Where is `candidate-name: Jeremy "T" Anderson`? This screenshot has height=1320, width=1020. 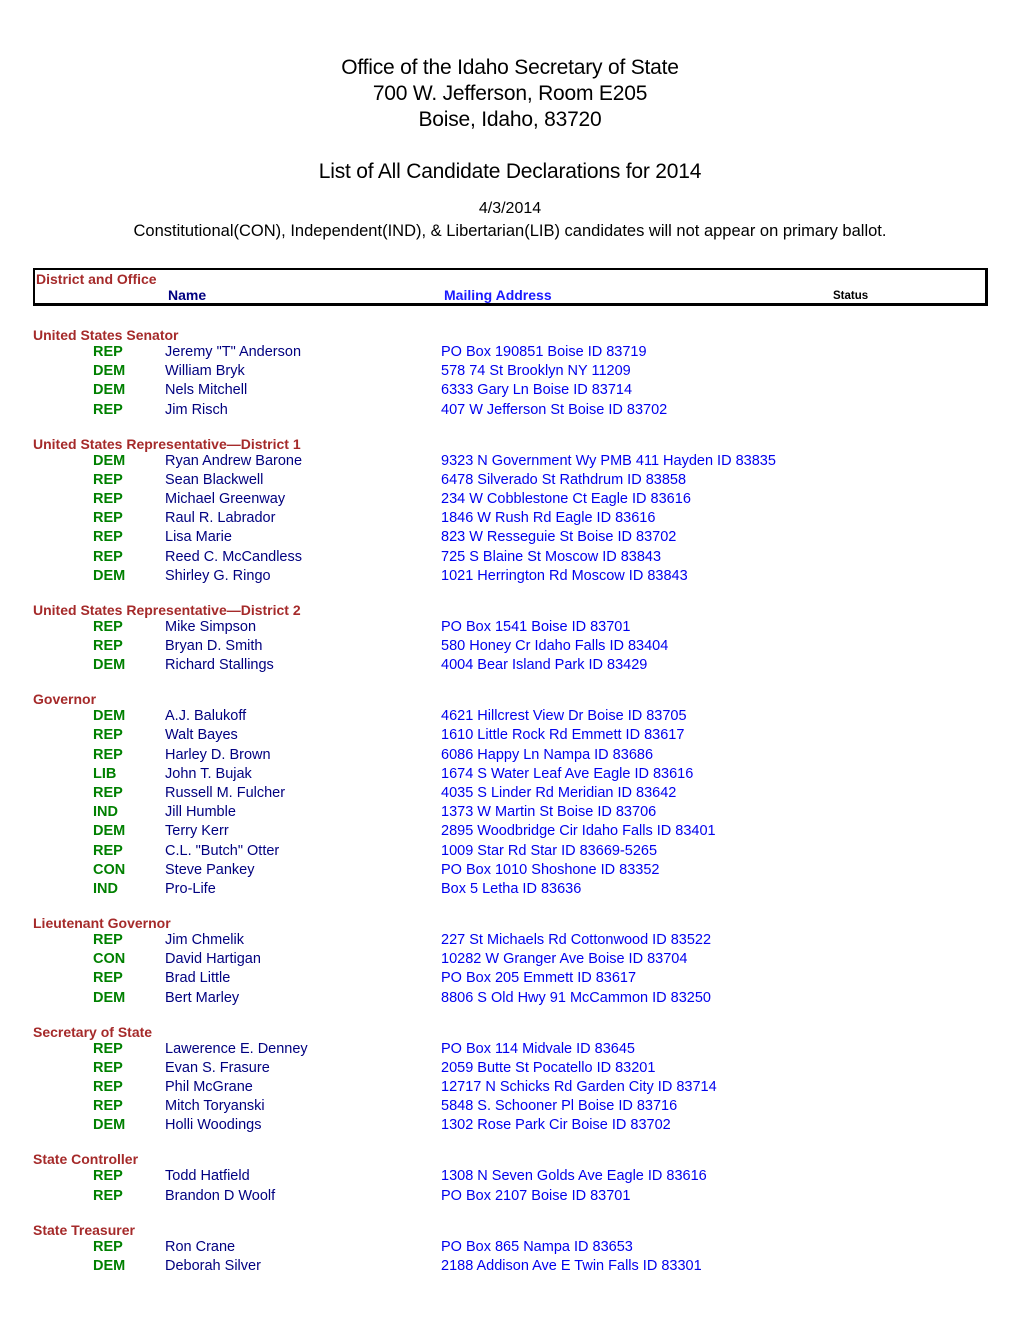
candidate-name: Jeremy "T" Anderson is located at coordinates (233, 352).